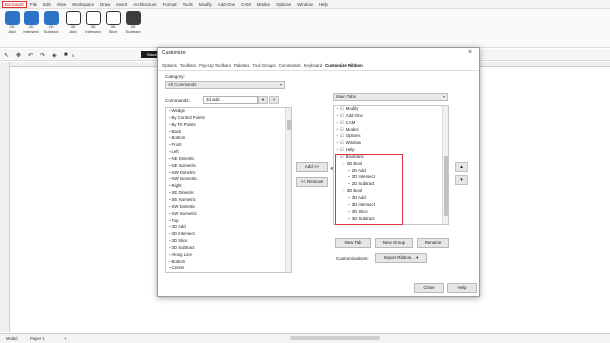 This screenshot has height=343, width=610. What do you see at coordinates (169, 65) in the screenshot?
I see `tab-options: Options` at bounding box center [169, 65].